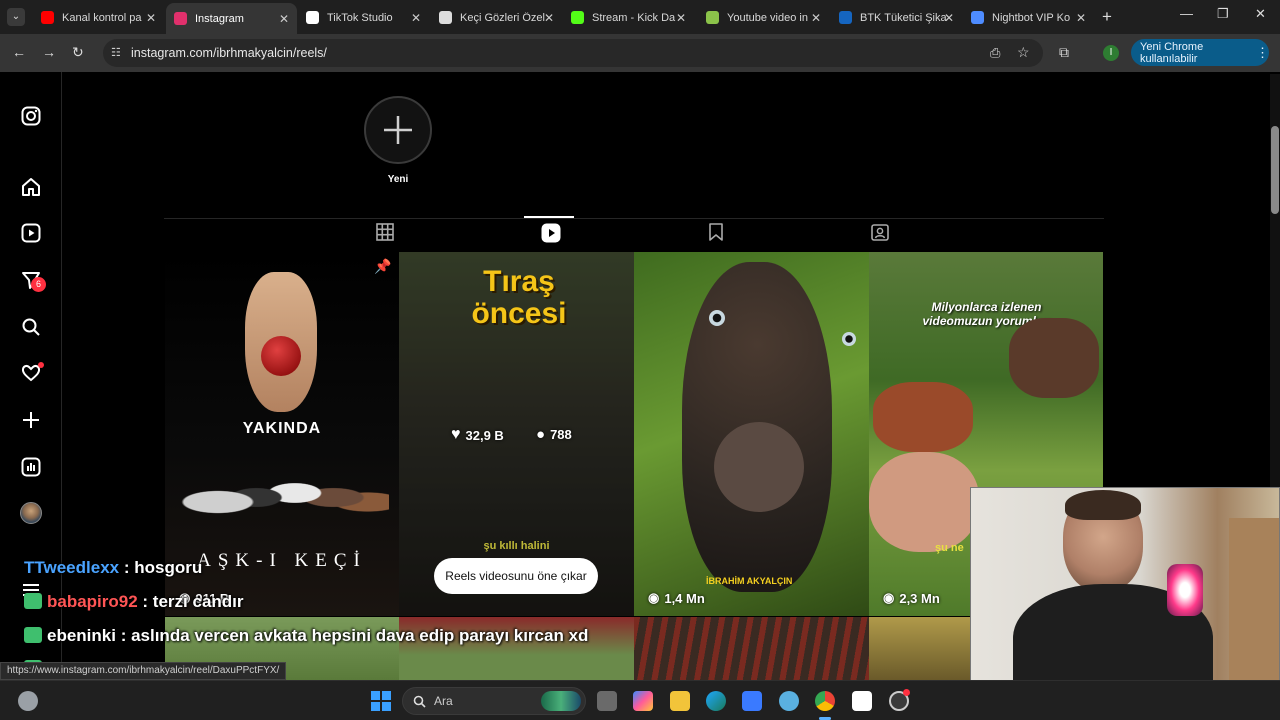  Describe the element at coordinates (911, 598) in the screenshot. I see `views-count: ◉ 2,3 Mn` at that location.